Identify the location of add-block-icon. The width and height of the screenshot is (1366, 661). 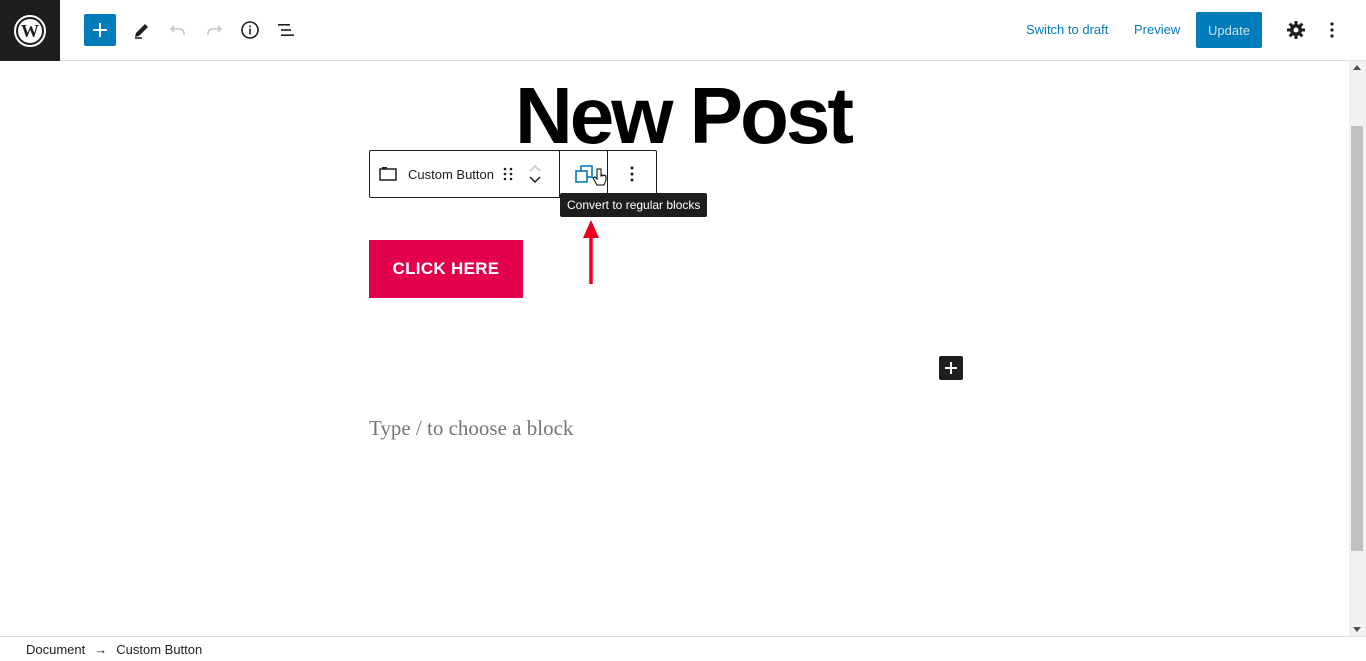
(951, 368).